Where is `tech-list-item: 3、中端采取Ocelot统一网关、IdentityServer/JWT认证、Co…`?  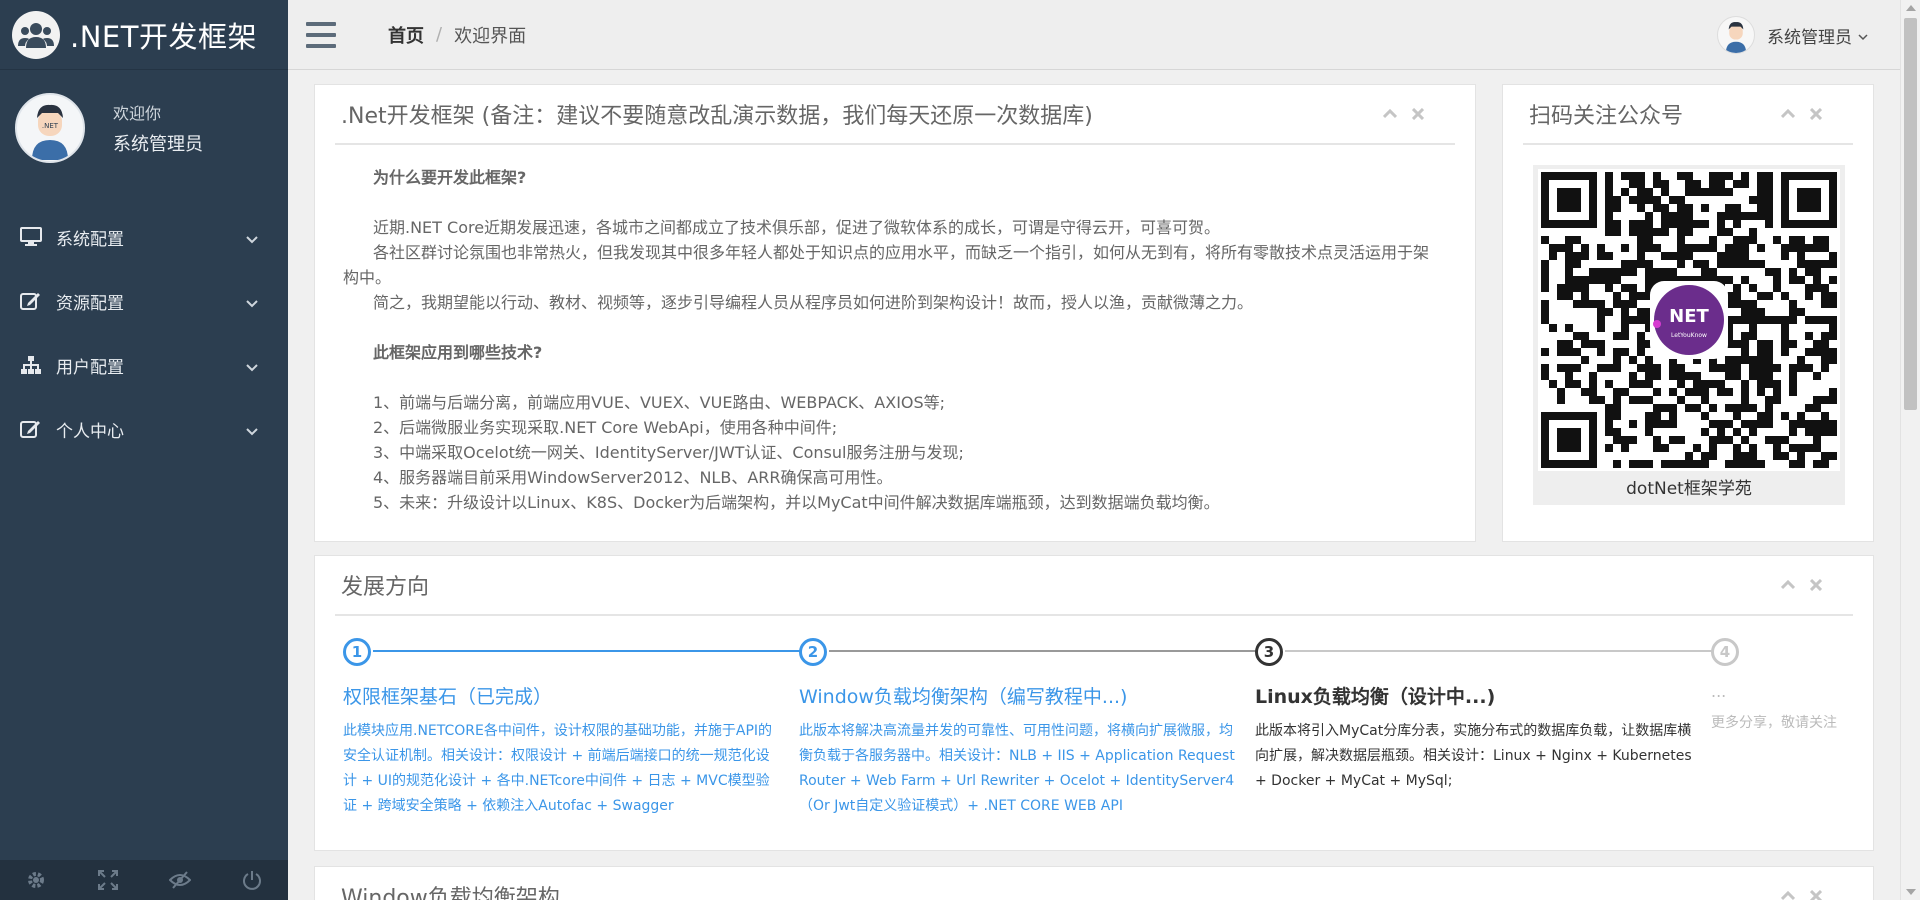
tech-list-item: 3、中端采取Ocelot统一网关、IdentityServer/JWT认证、Co… is located at coordinates (668, 452).